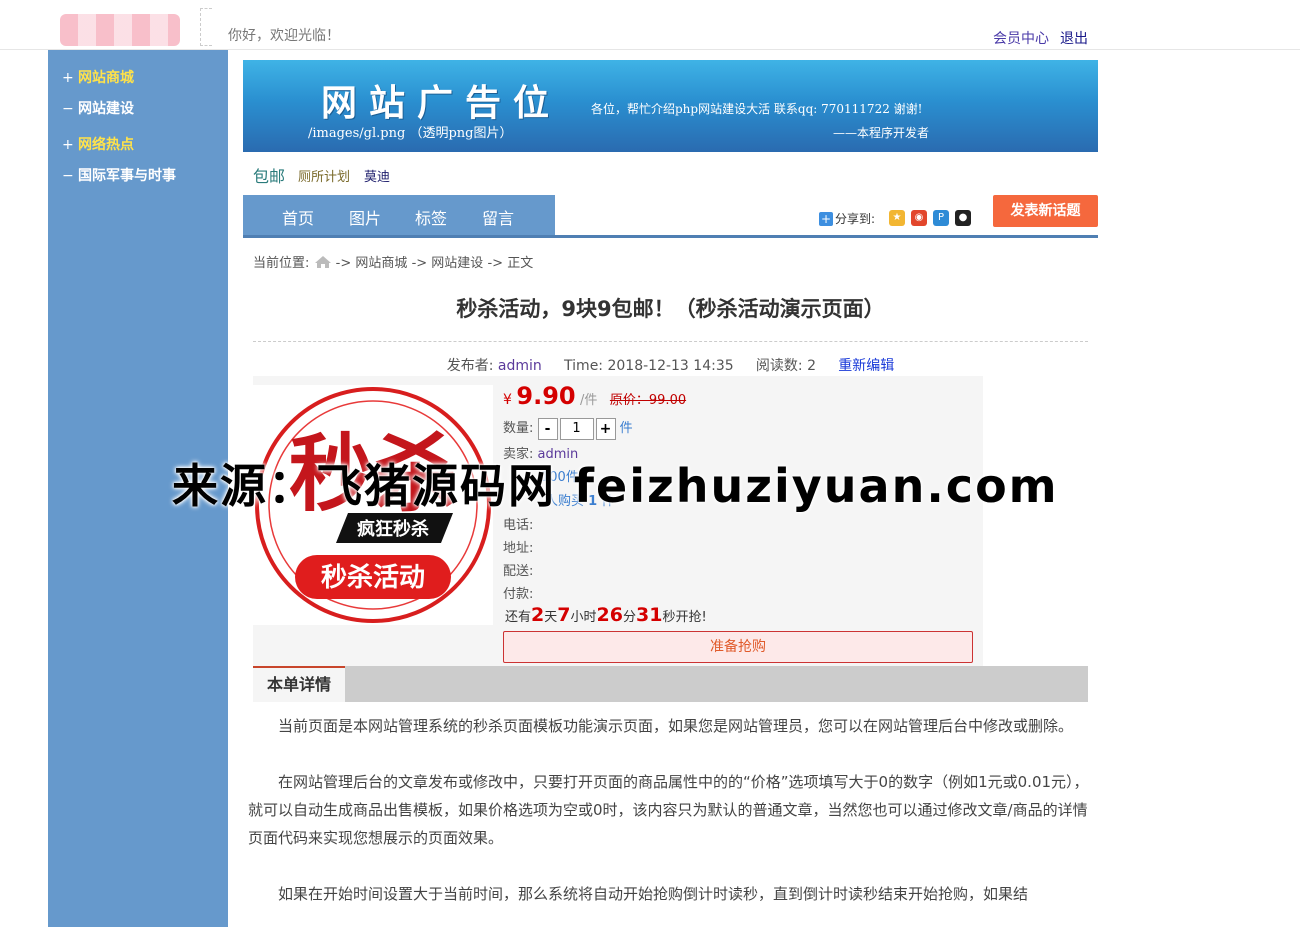  What do you see at coordinates (284, 36) in the screenshot?
I see `welcome-text: 你好，欢迎光临！` at bounding box center [284, 36].